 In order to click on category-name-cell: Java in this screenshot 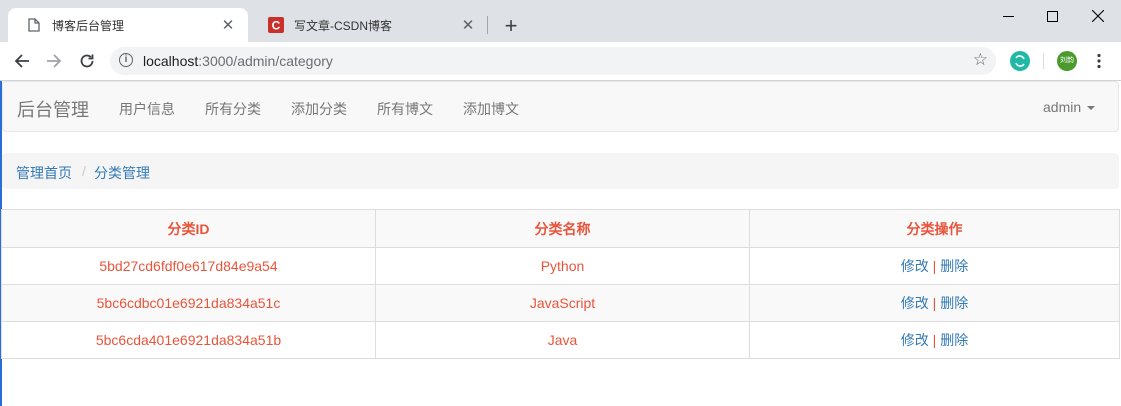, I will do `click(562, 340)`.